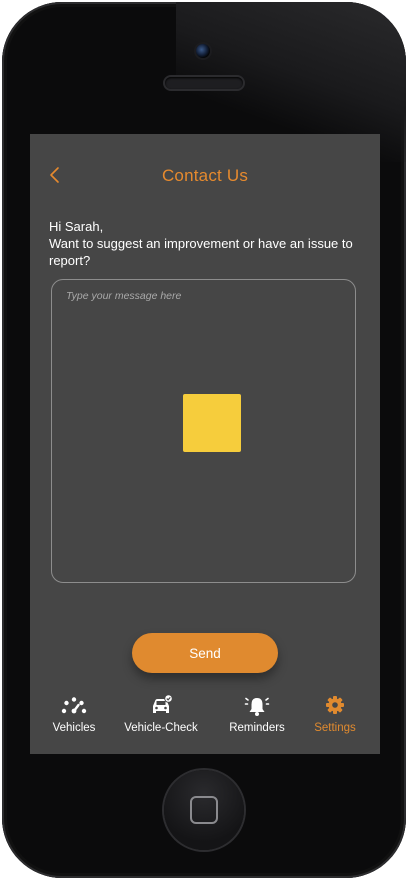 This screenshot has width=412, height=882. What do you see at coordinates (204, 83) in the screenshot?
I see `earpiece-speaker` at bounding box center [204, 83].